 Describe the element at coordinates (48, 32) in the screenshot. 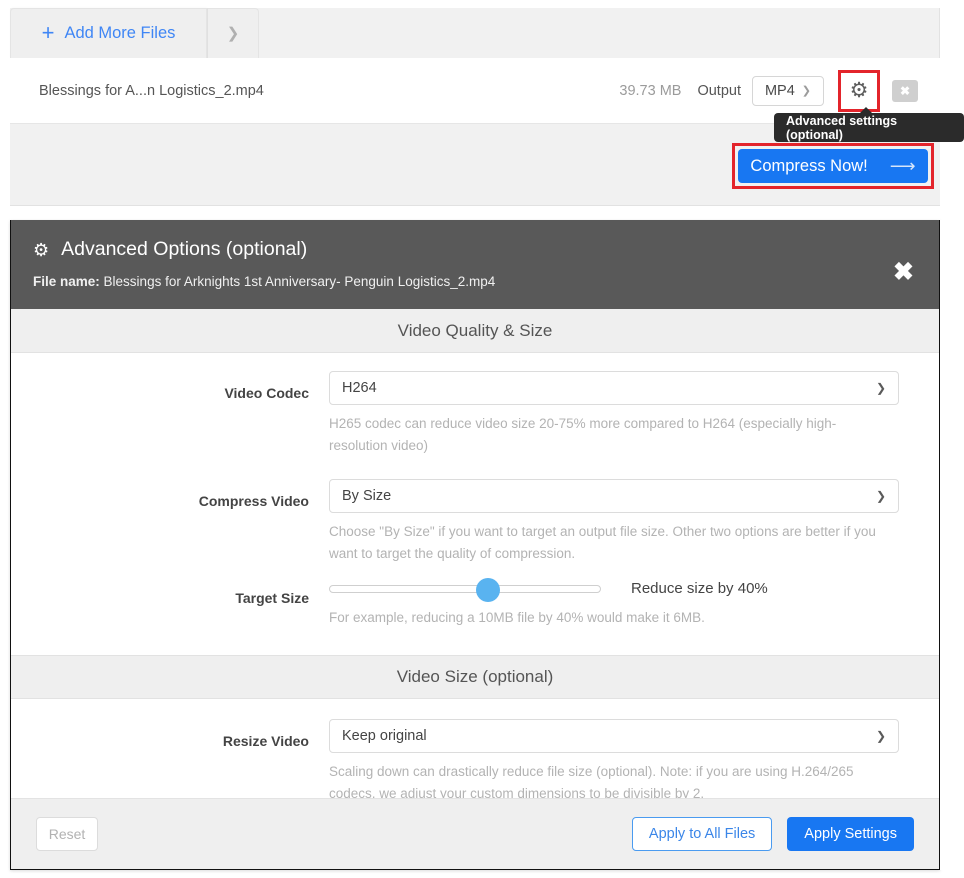

I see `plus-icon: +` at that location.